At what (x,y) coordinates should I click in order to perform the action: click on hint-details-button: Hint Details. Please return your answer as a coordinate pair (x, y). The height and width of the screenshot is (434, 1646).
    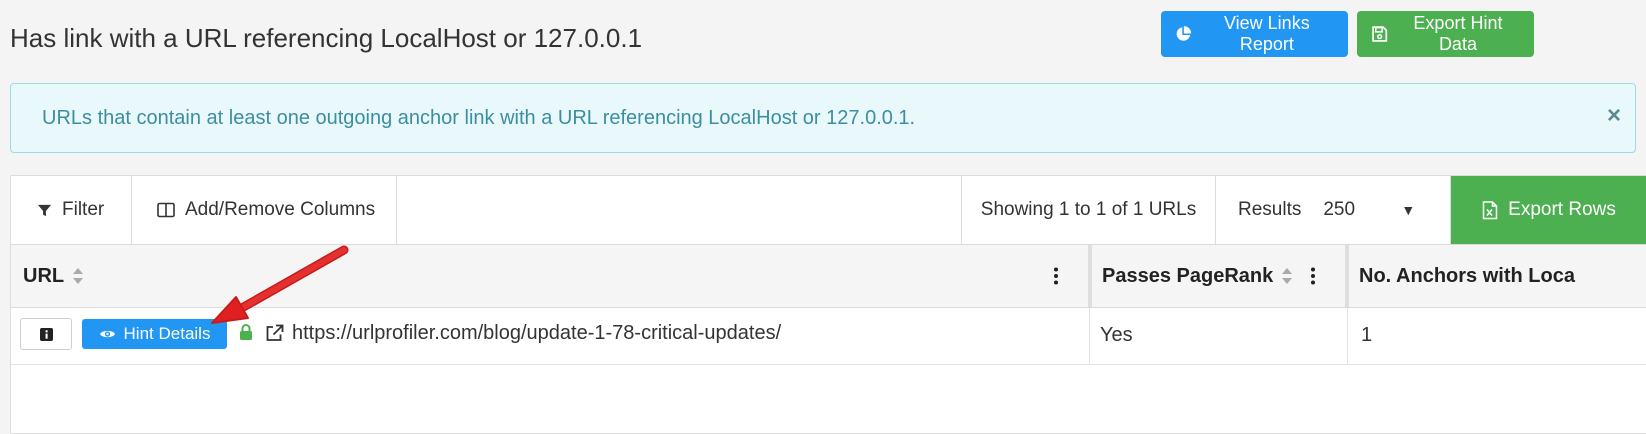
    Looking at the image, I should click on (154, 334).